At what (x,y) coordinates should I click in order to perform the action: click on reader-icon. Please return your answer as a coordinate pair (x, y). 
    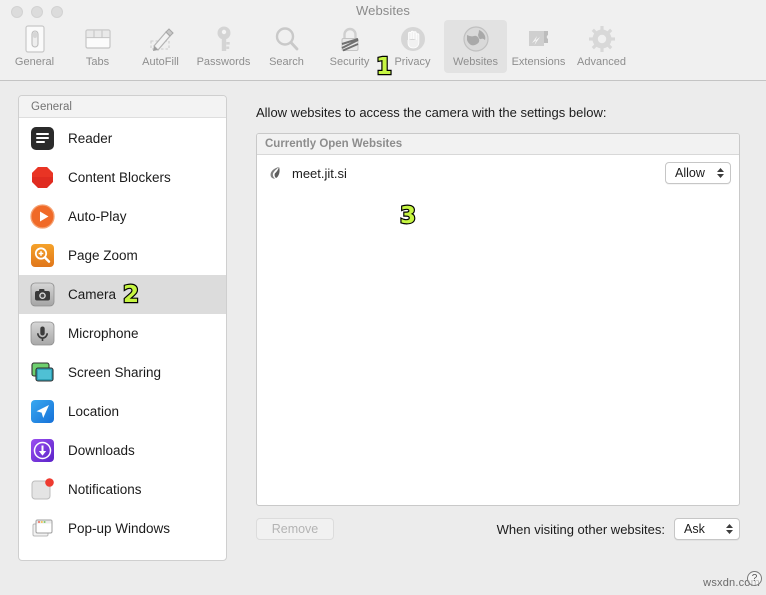
    Looking at the image, I should click on (42, 139).